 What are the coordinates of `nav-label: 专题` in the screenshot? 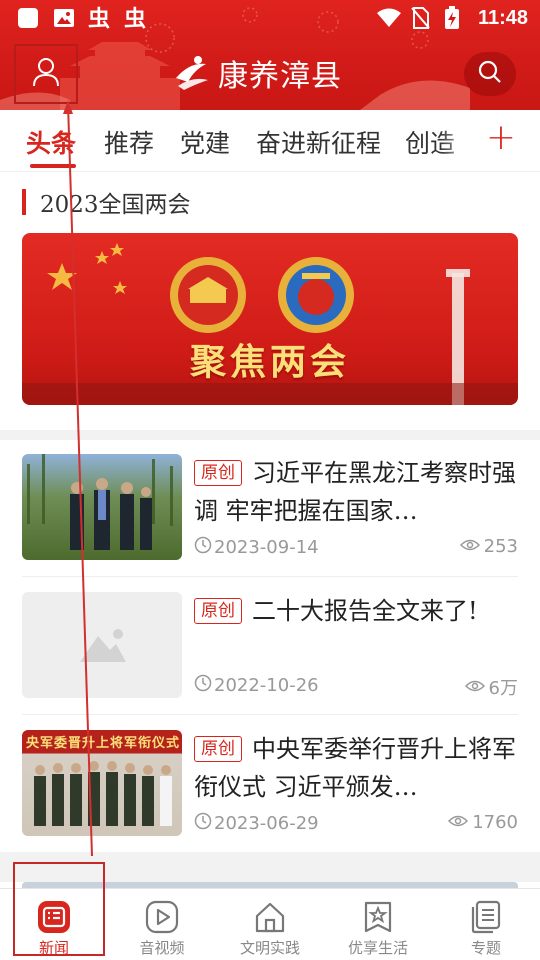 It's located at (485, 948).